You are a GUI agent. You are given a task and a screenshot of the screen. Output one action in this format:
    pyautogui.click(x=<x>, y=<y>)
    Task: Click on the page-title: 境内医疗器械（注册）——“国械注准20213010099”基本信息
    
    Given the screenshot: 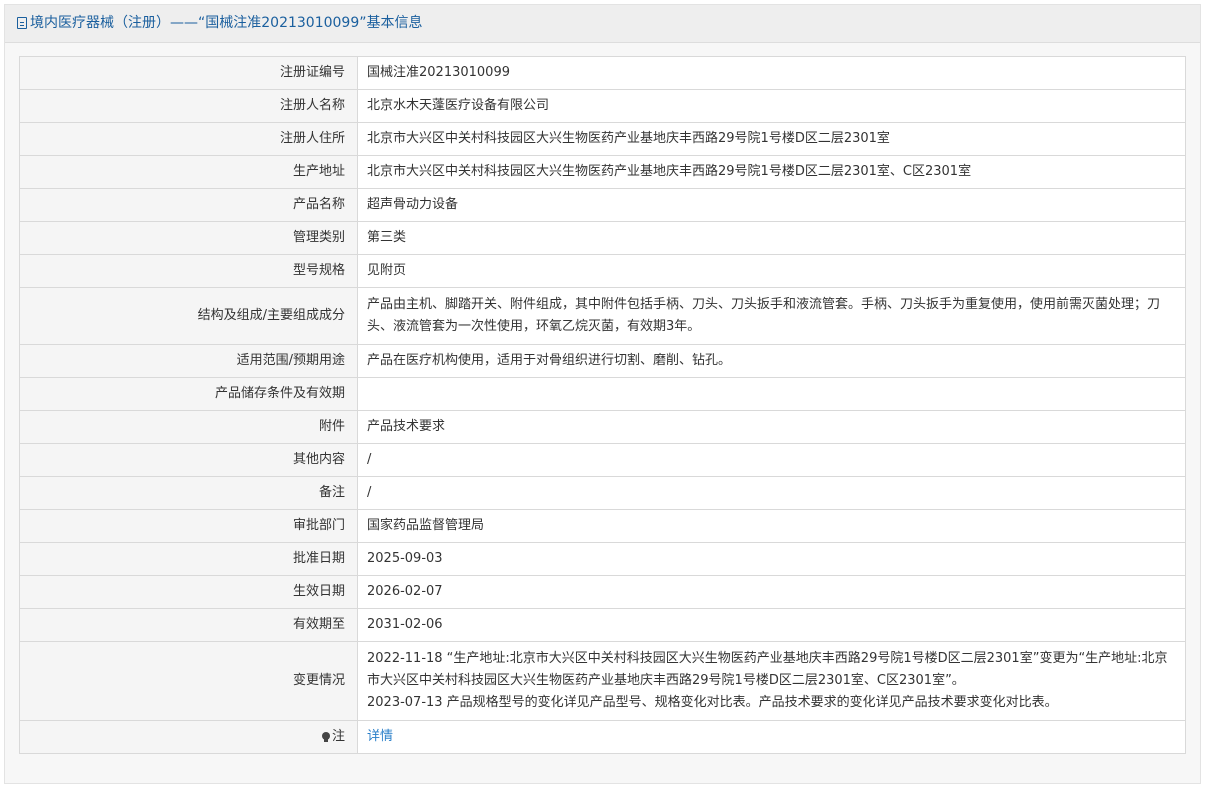 What is the action you would take?
    pyautogui.click(x=226, y=23)
    